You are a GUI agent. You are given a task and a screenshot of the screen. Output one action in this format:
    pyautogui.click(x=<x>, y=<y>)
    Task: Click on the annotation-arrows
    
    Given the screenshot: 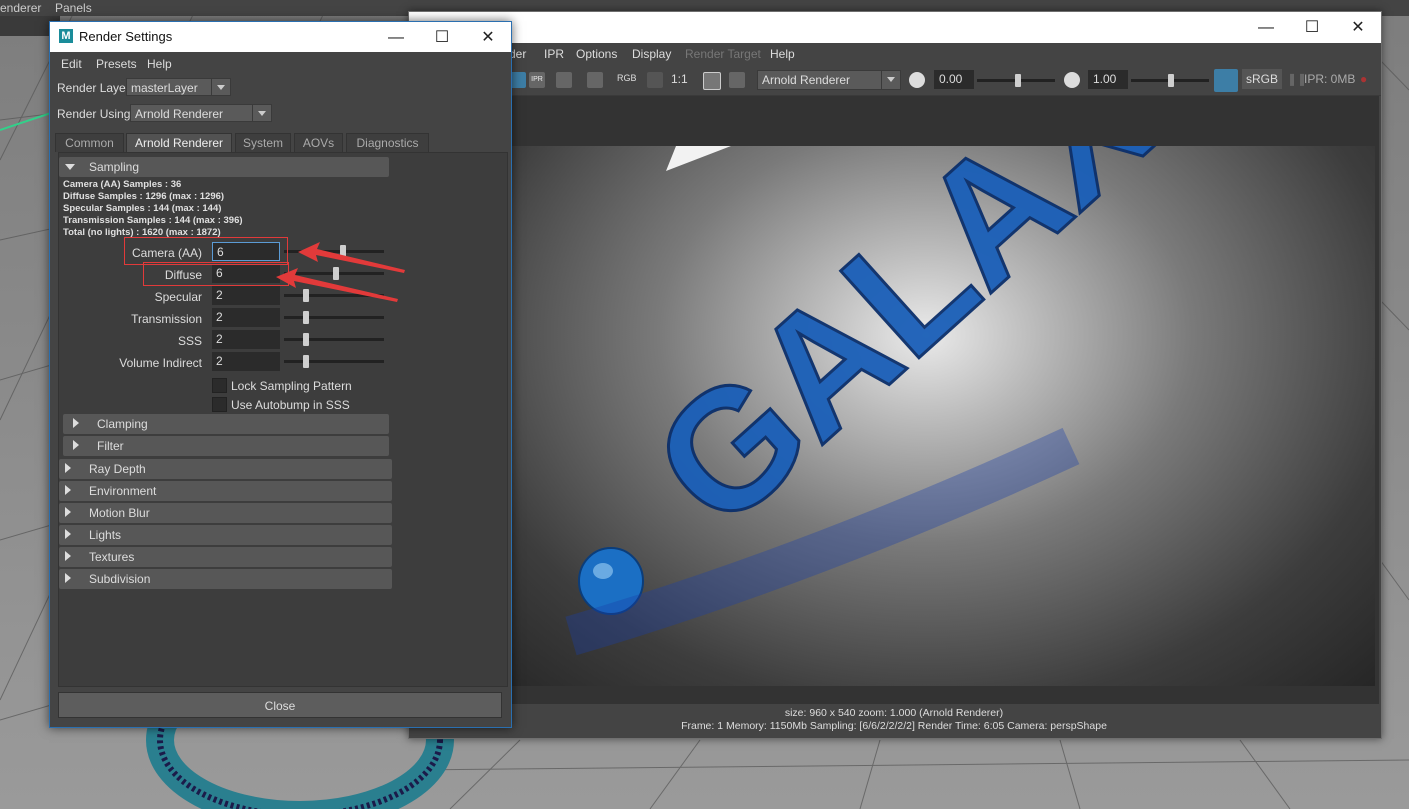 What is the action you would take?
    pyautogui.click(x=340, y=272)
    